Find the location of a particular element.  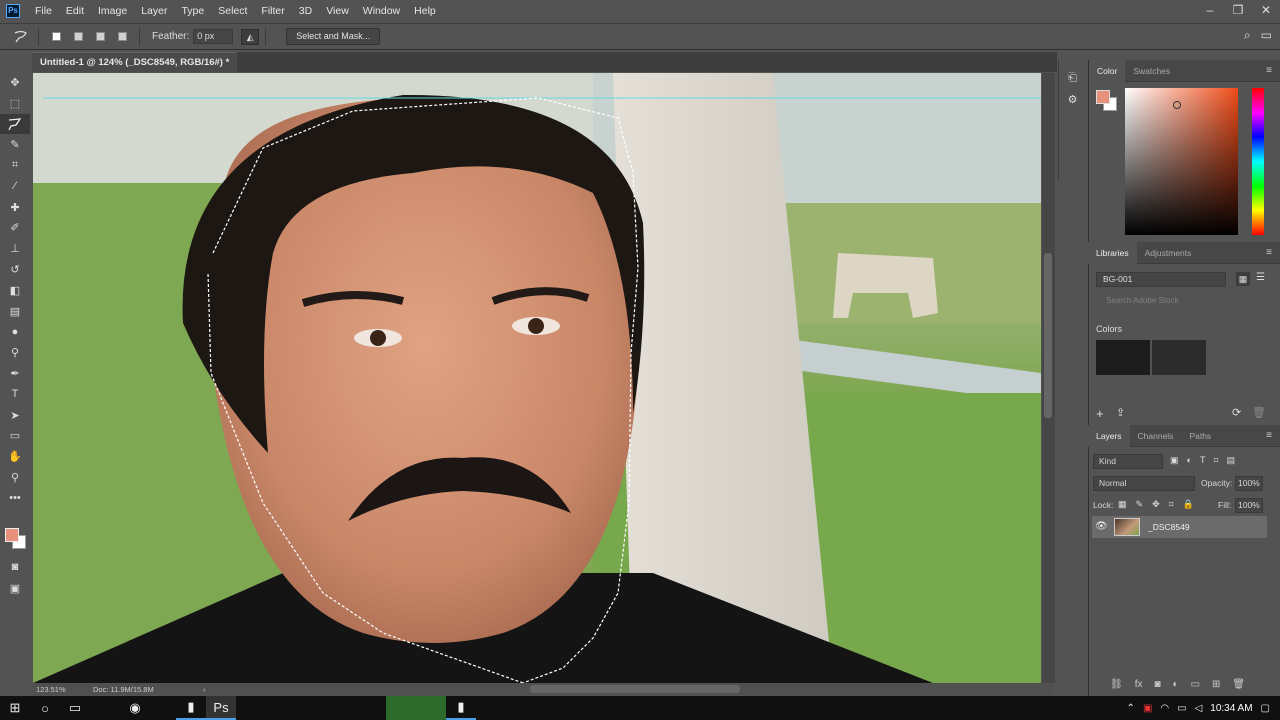

blend-mode-select: Normal is located at coordinates (1144, 483).